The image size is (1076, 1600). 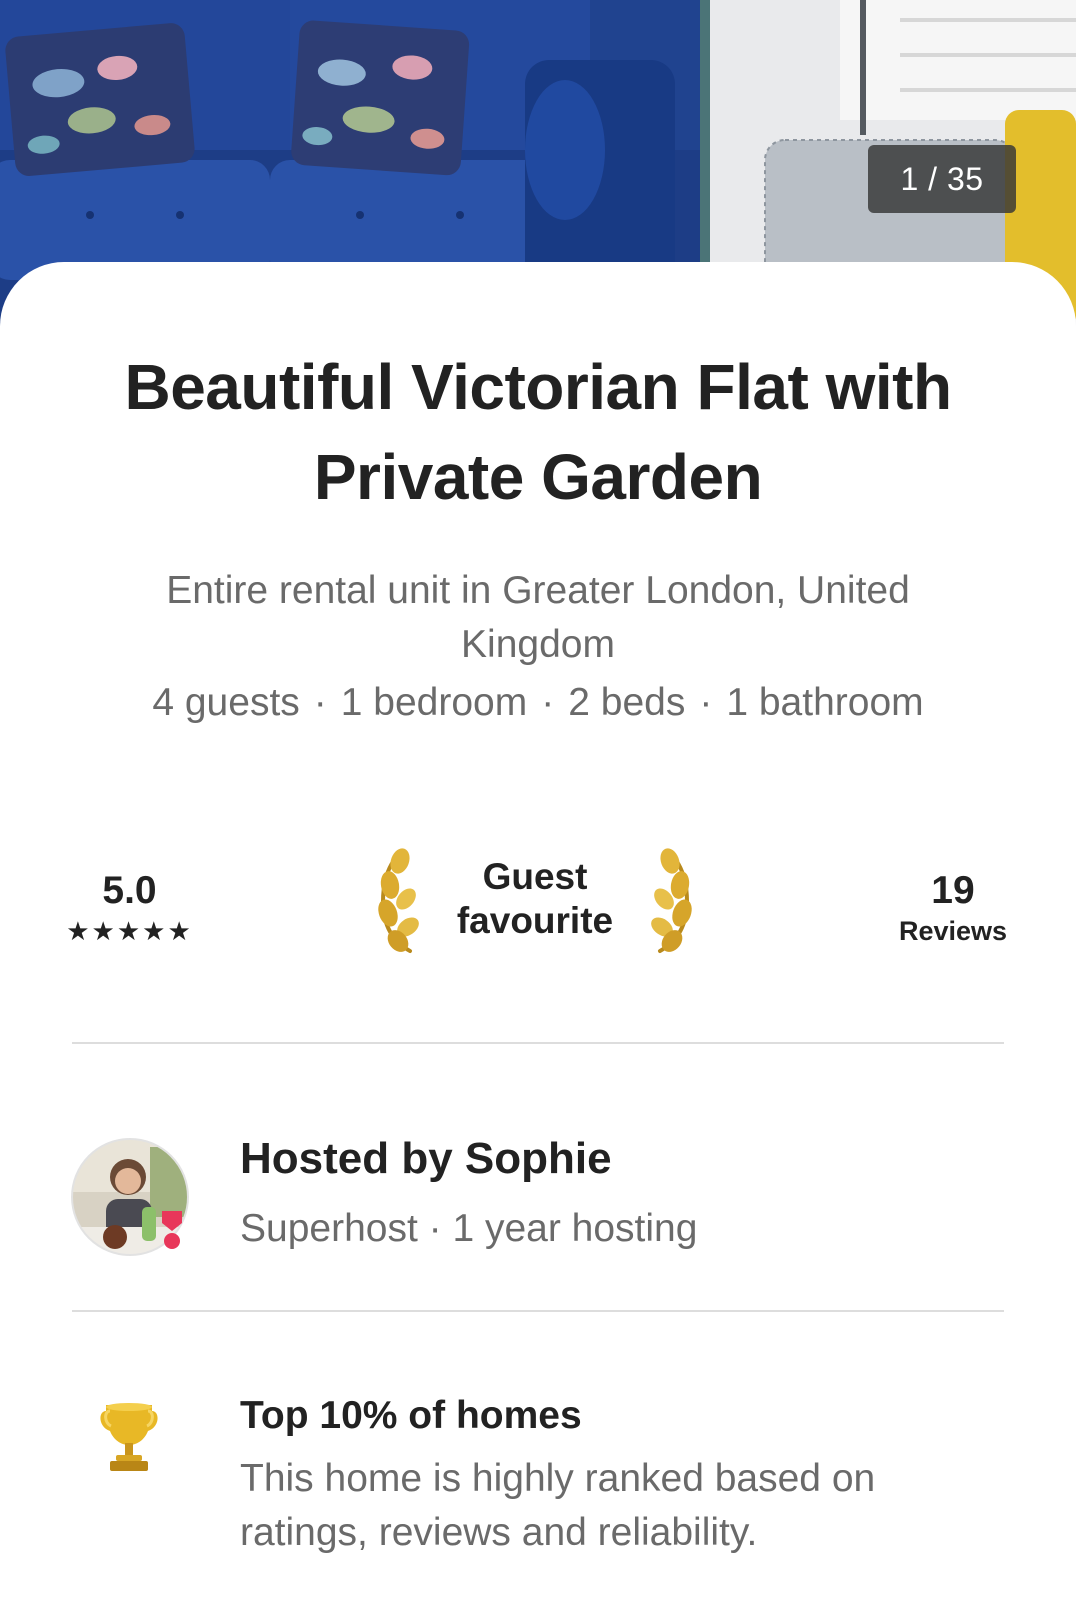 I want to click on bedroom-count: 1 bedroom, so click(x=434, y=702).